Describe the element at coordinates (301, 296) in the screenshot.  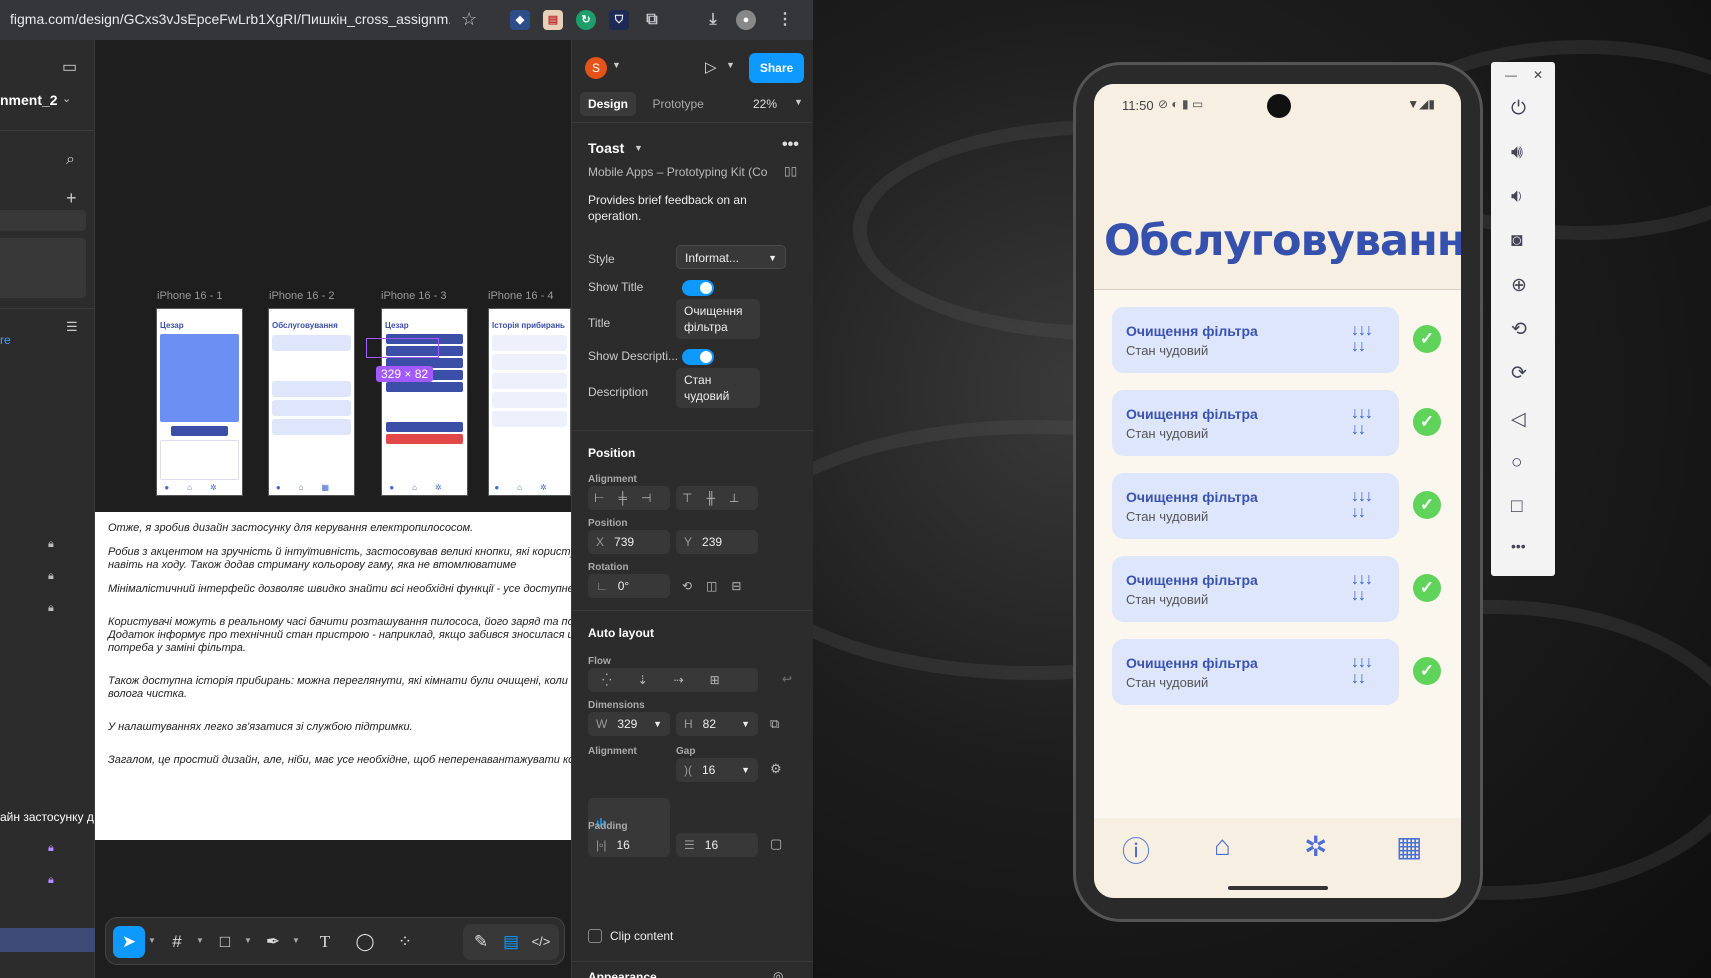
I see `frame-label: iPhone 16 - 2` at that location.